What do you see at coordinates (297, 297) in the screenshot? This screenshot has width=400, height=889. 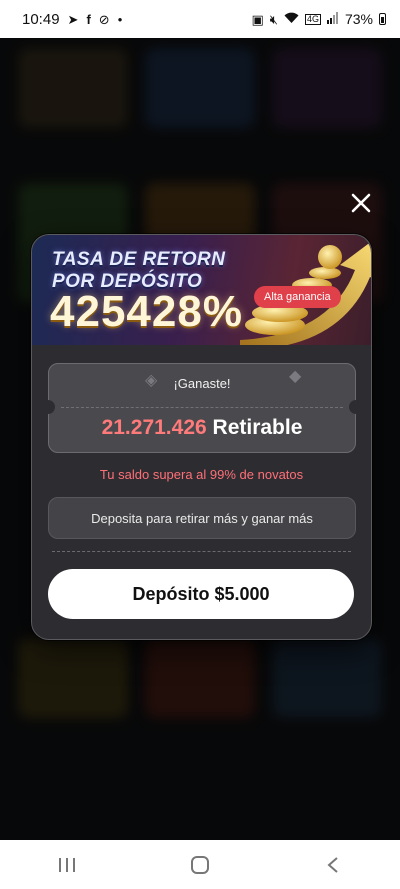 I see `high-gain-badge: Alta ganancia` at bounding box center [297, 297].